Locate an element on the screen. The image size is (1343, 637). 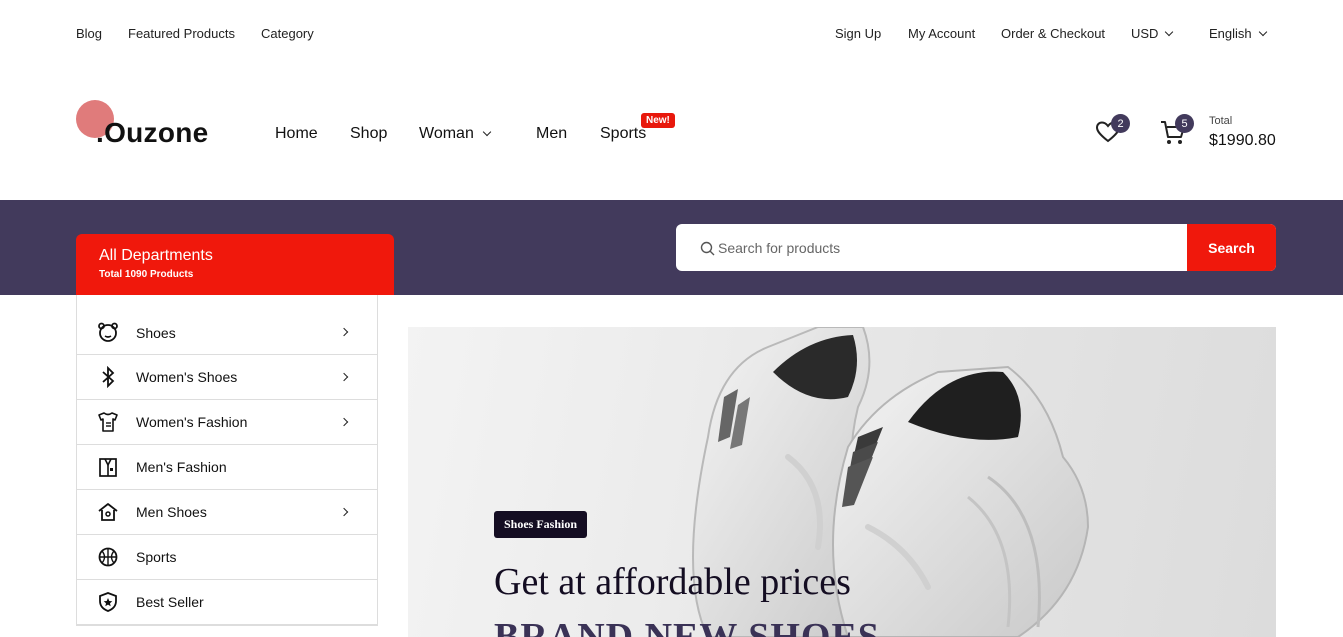
cart-total-value: $1990.80 is located at coordinates (1242, 140).